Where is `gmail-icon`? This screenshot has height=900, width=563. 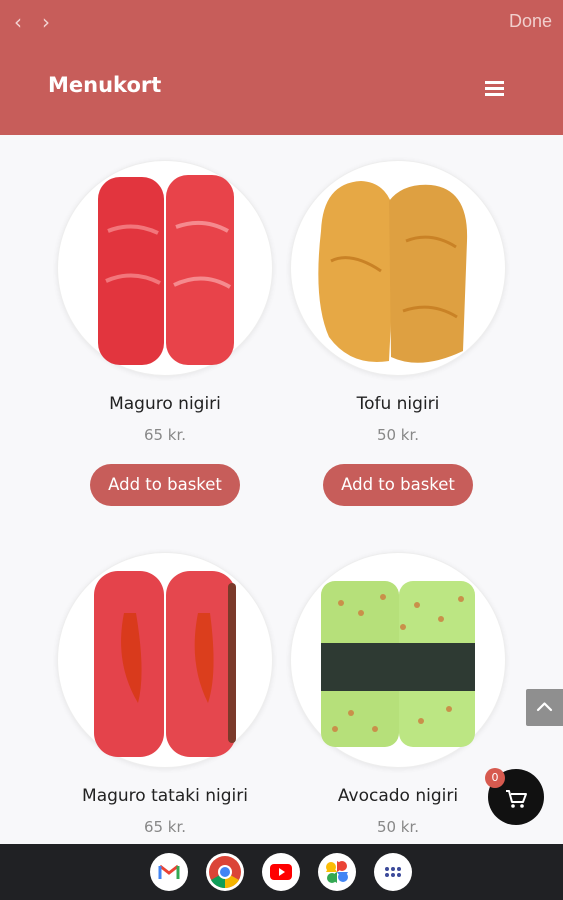 gmail-icon is located at coordinates (169, 872).